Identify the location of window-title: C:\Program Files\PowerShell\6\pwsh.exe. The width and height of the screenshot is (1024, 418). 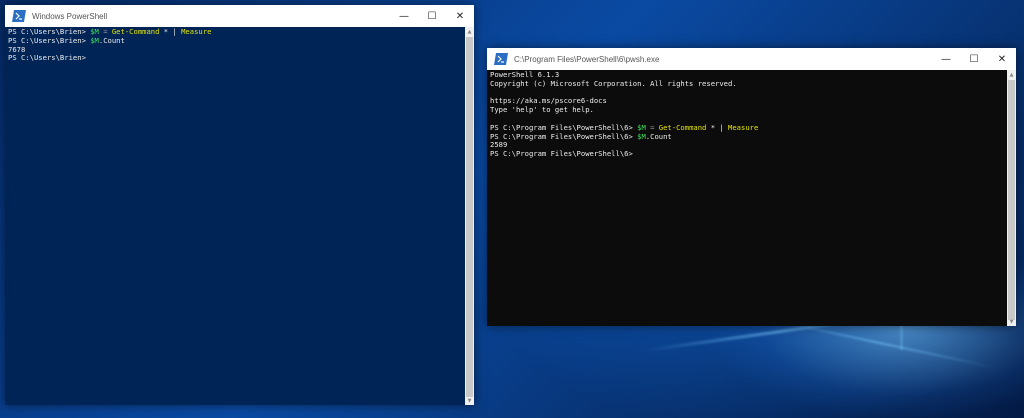
(587, 59).